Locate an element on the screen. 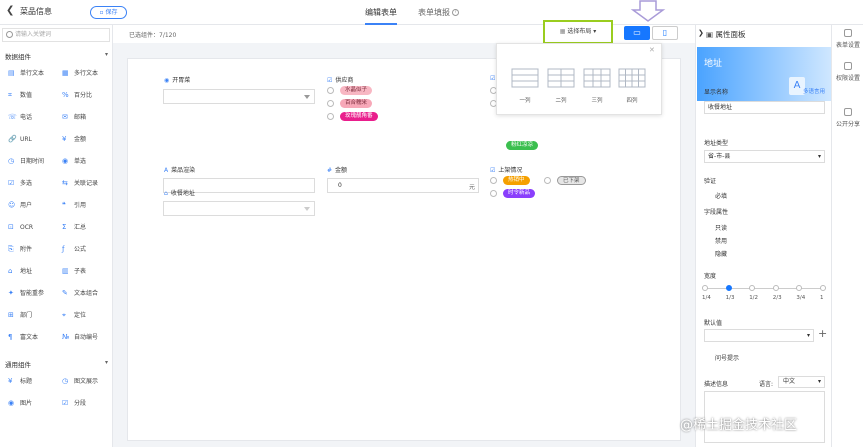  width-label: 宽度 is located at coordinates (710, 276).